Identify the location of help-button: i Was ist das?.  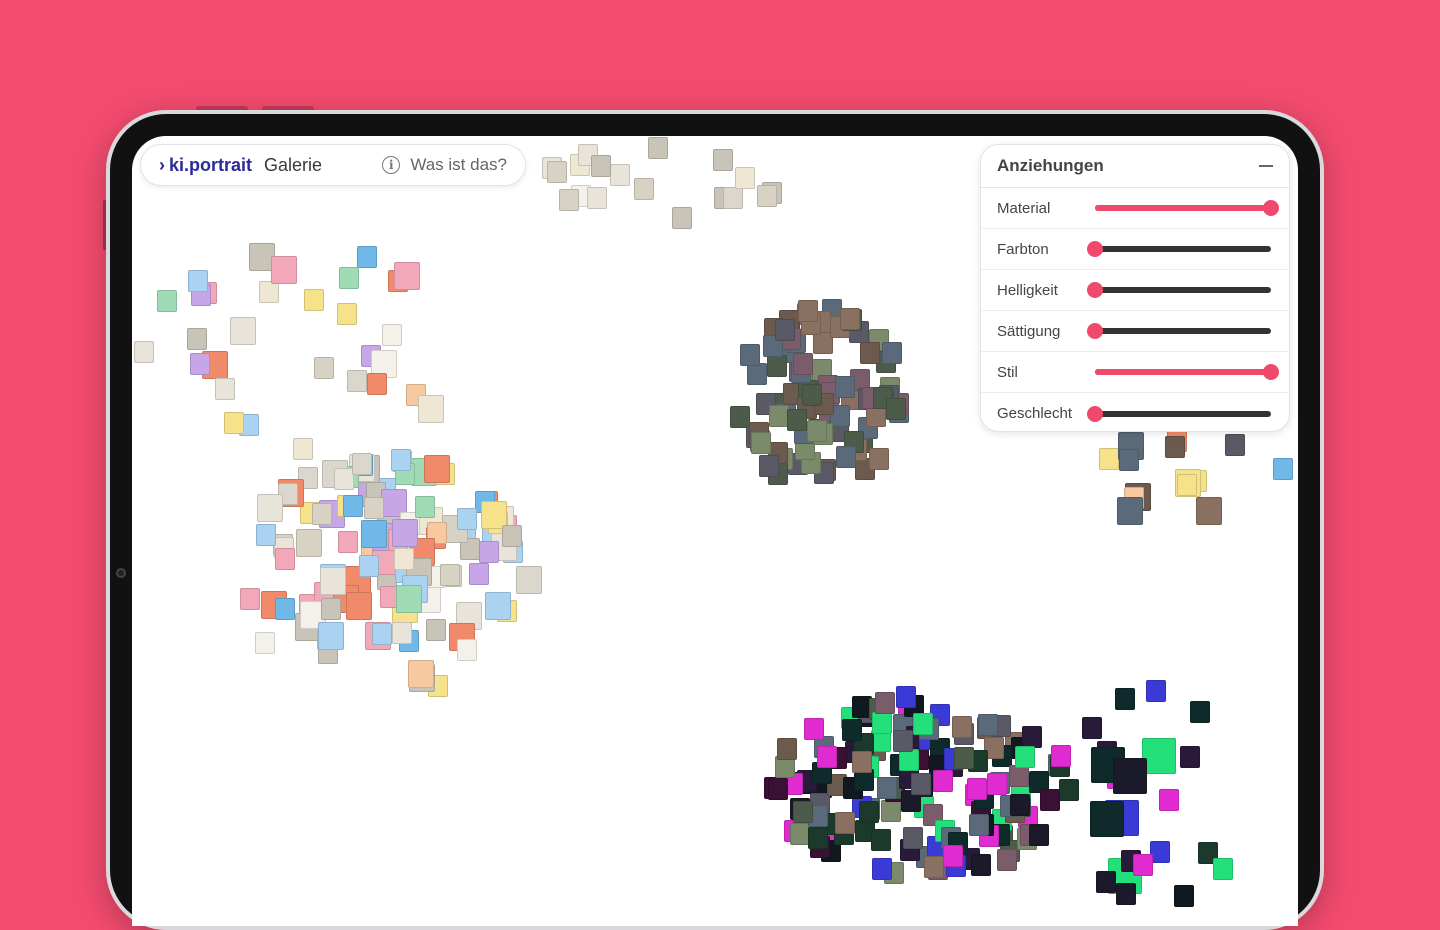
(444, 165).